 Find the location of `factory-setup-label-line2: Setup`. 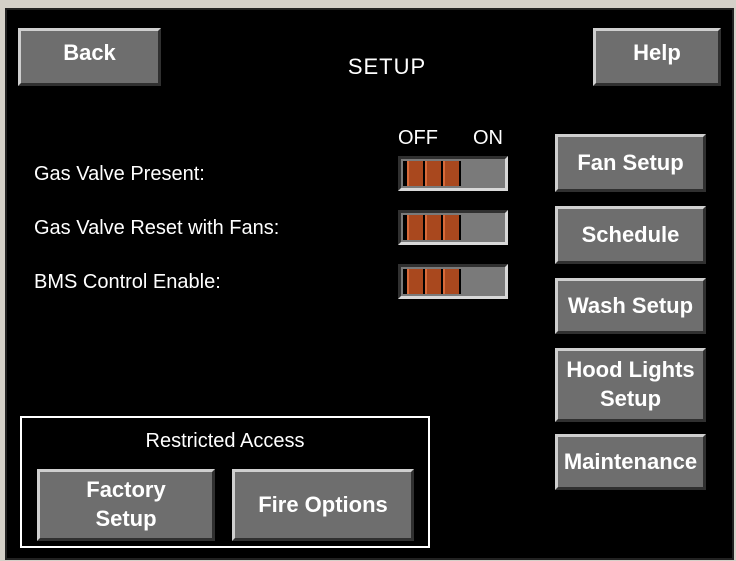

factory-setup-label-line2: Setup is located at coordinates (126, 518).